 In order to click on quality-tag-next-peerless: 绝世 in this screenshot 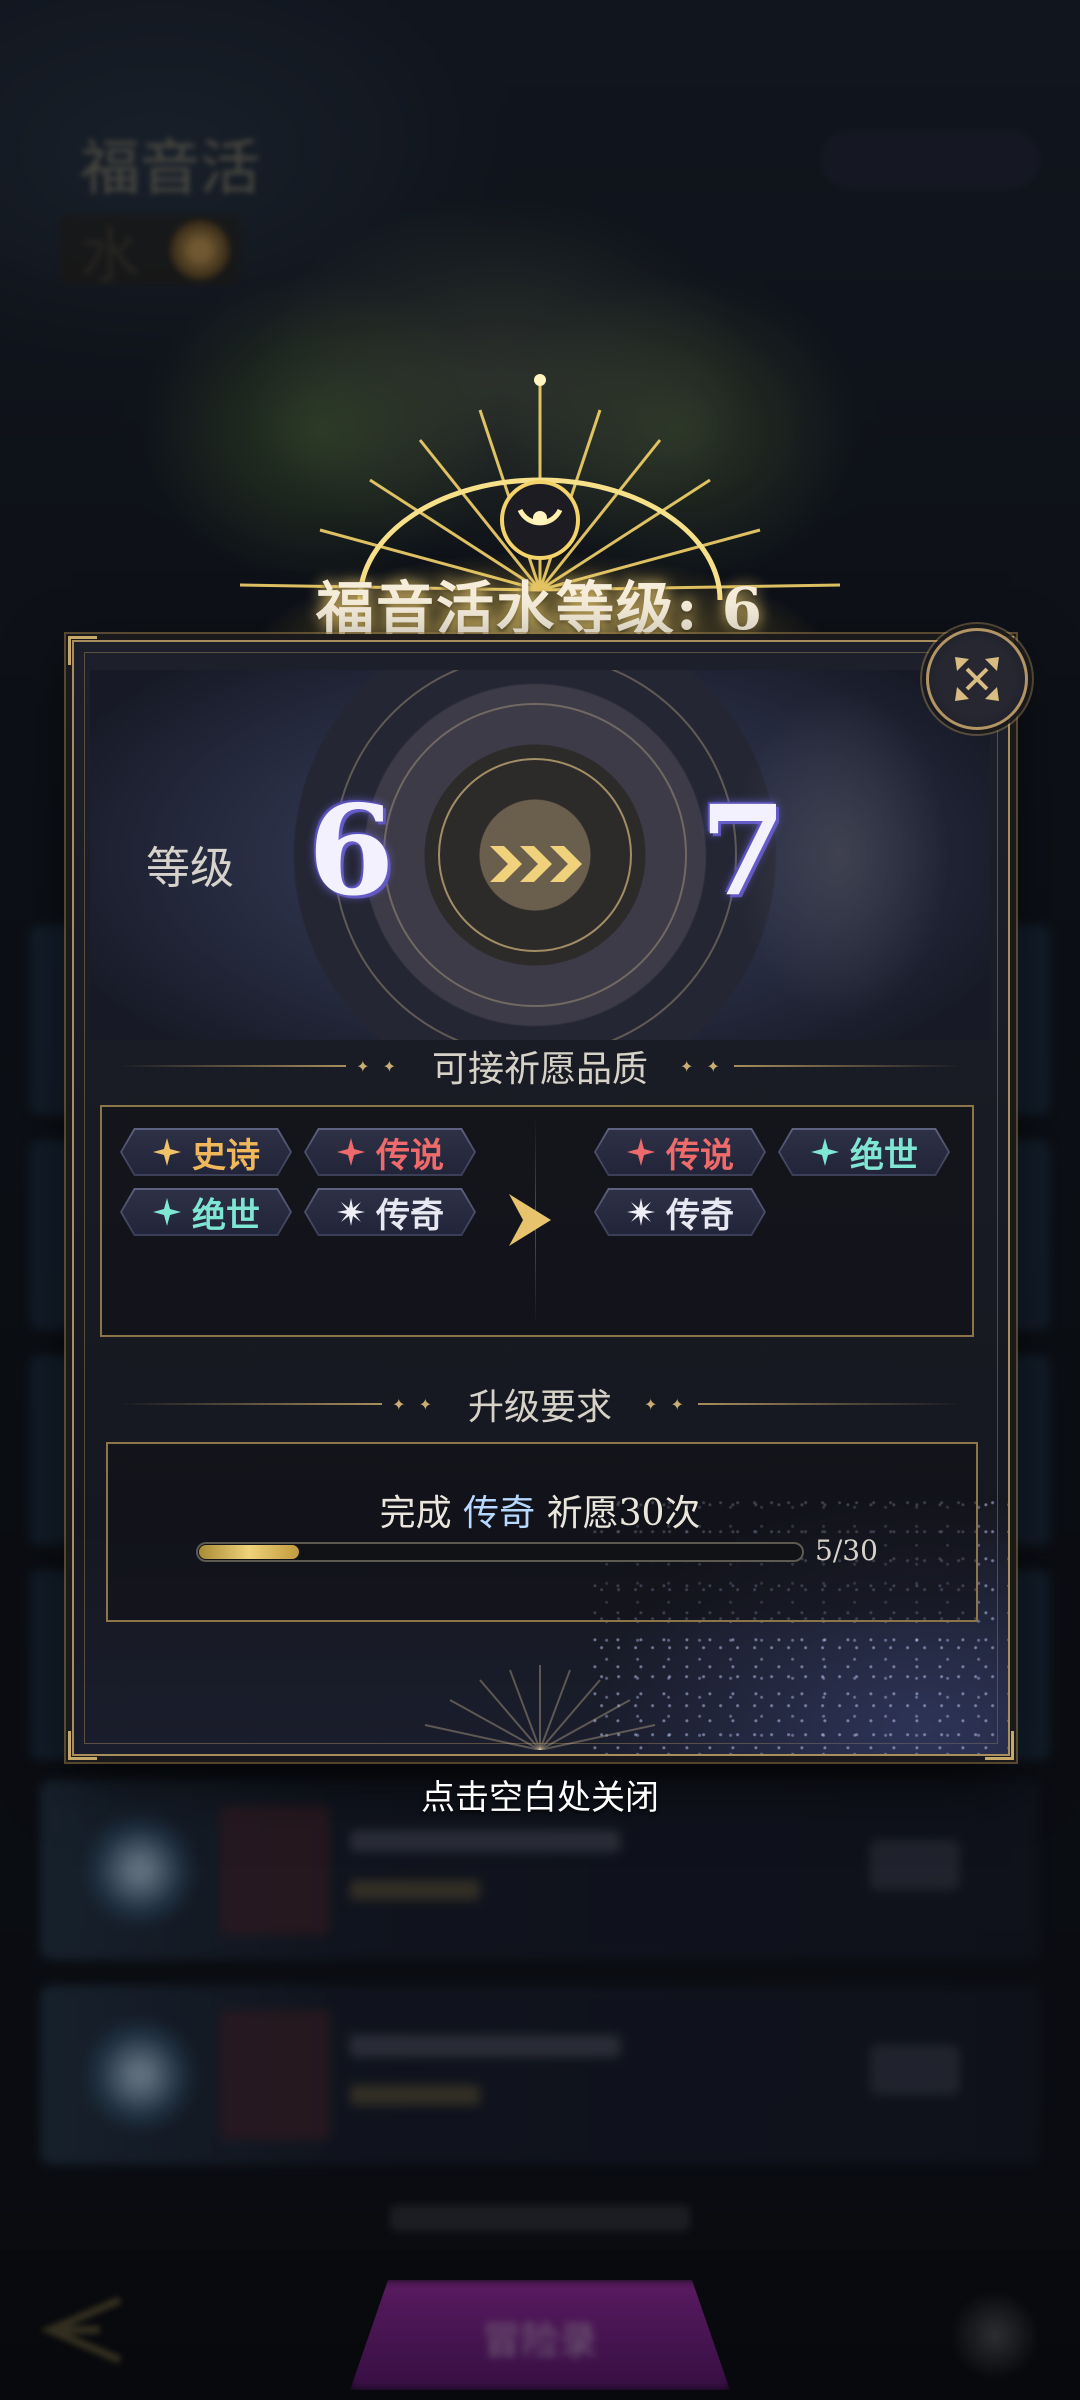, I will do `click(864, 1152)`.